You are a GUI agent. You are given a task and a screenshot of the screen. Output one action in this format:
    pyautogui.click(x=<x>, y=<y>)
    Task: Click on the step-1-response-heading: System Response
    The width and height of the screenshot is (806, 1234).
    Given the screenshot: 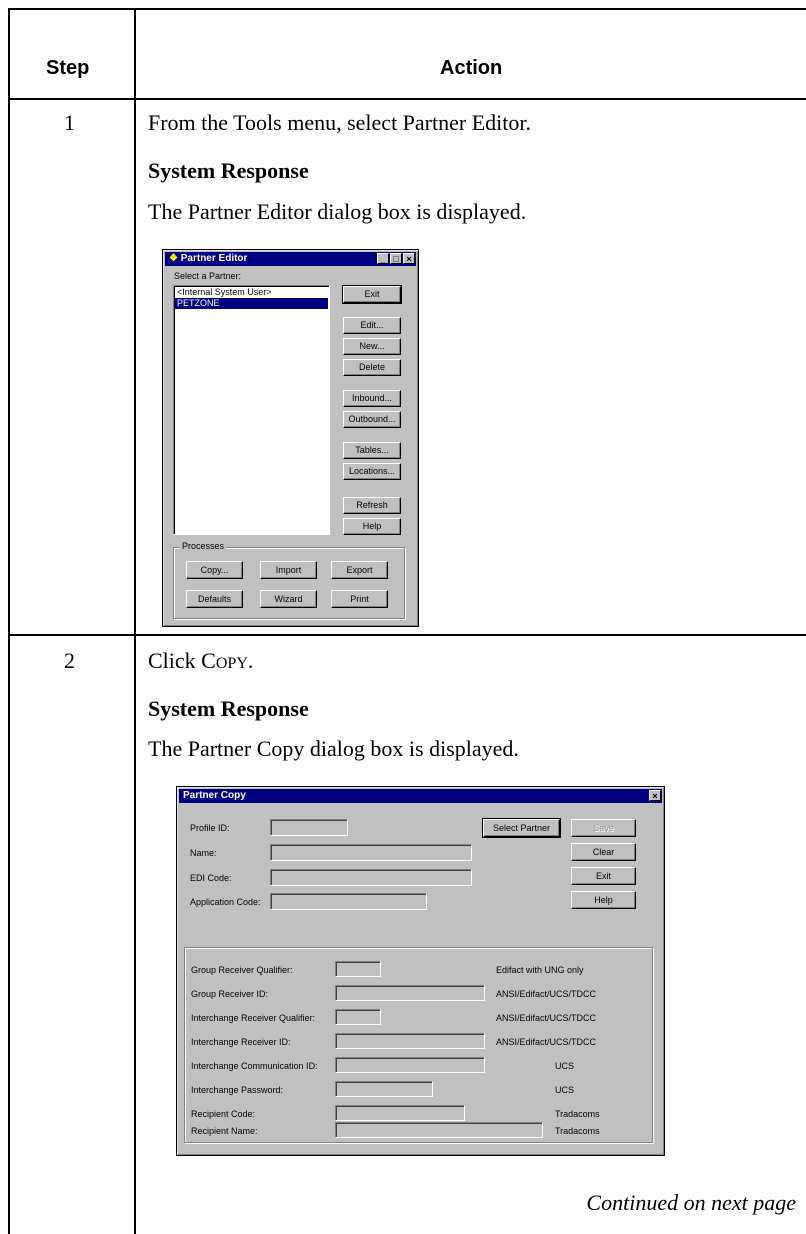 What is the action you would take?
    pyautogui.click(x=228, y=170)
    